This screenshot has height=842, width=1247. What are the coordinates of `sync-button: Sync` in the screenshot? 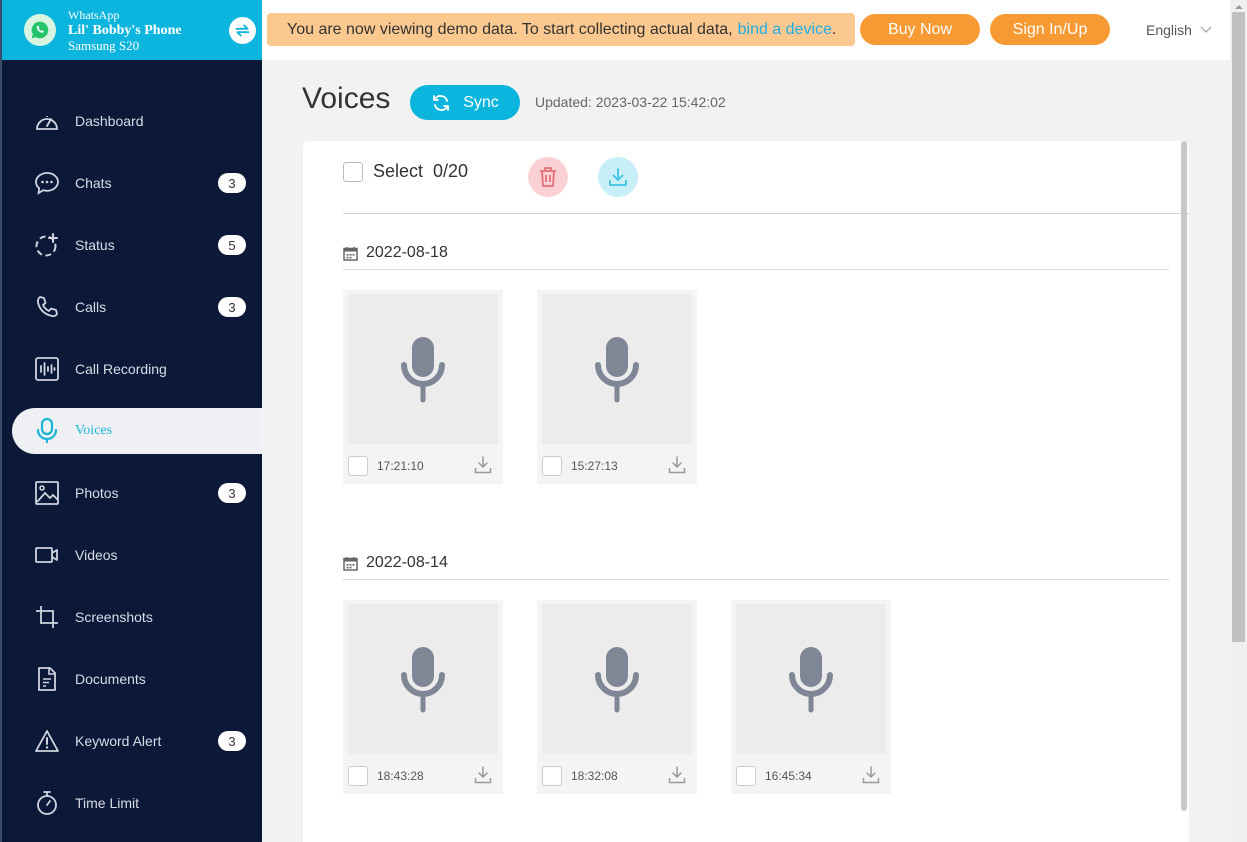 It's located at (465, 102).